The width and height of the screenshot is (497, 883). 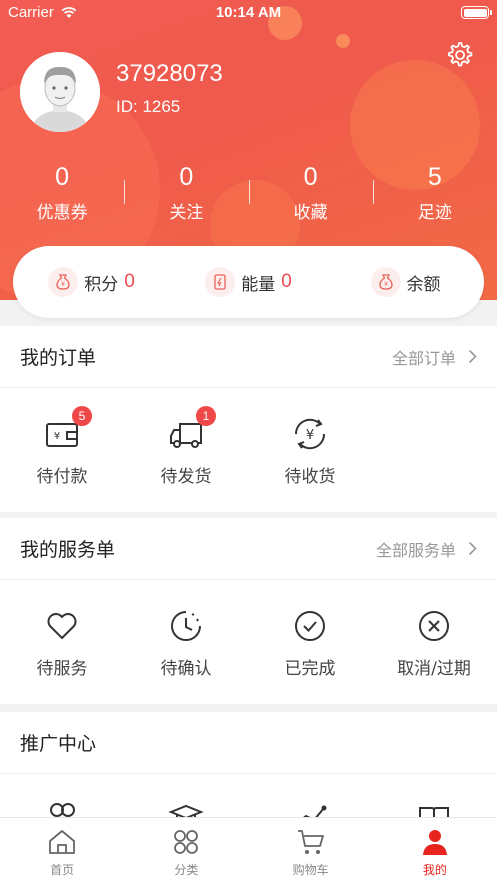 I want to click on stat-value: 5, so click(x=434, y=177).